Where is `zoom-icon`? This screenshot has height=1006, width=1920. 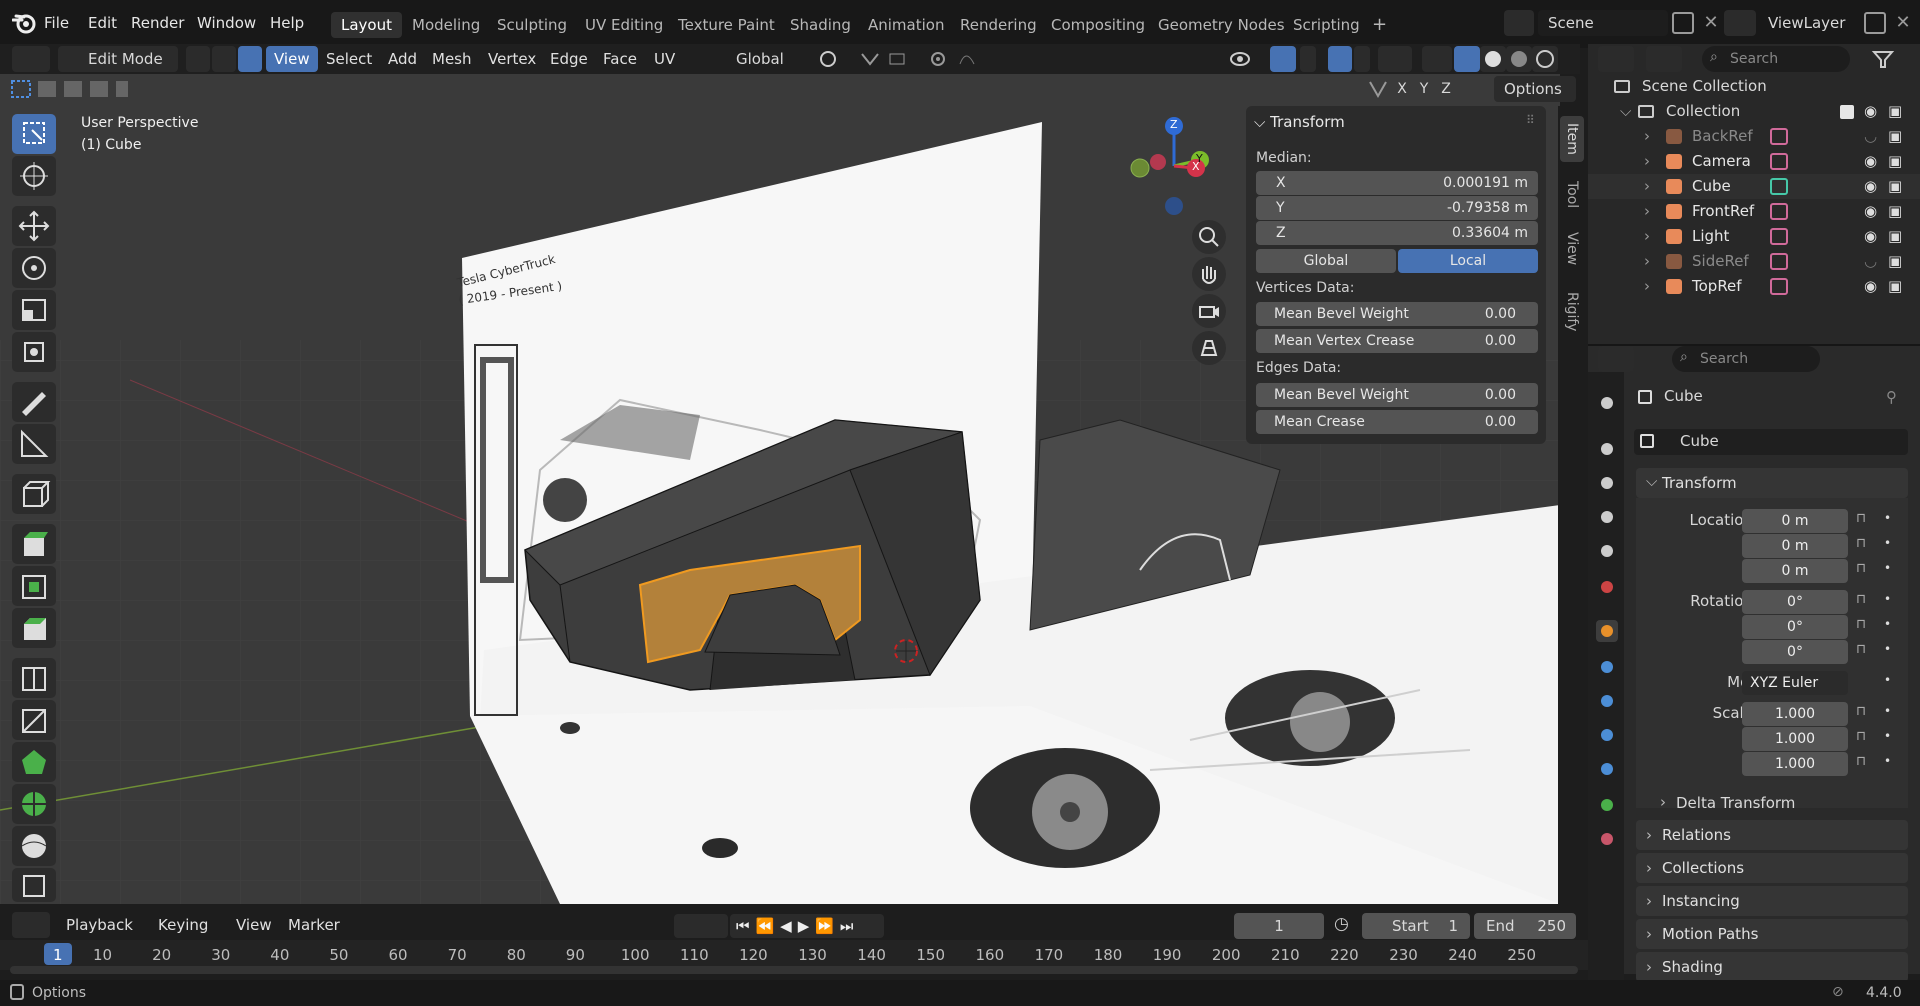
zoom-icon is located at coordinates (1209, 237).